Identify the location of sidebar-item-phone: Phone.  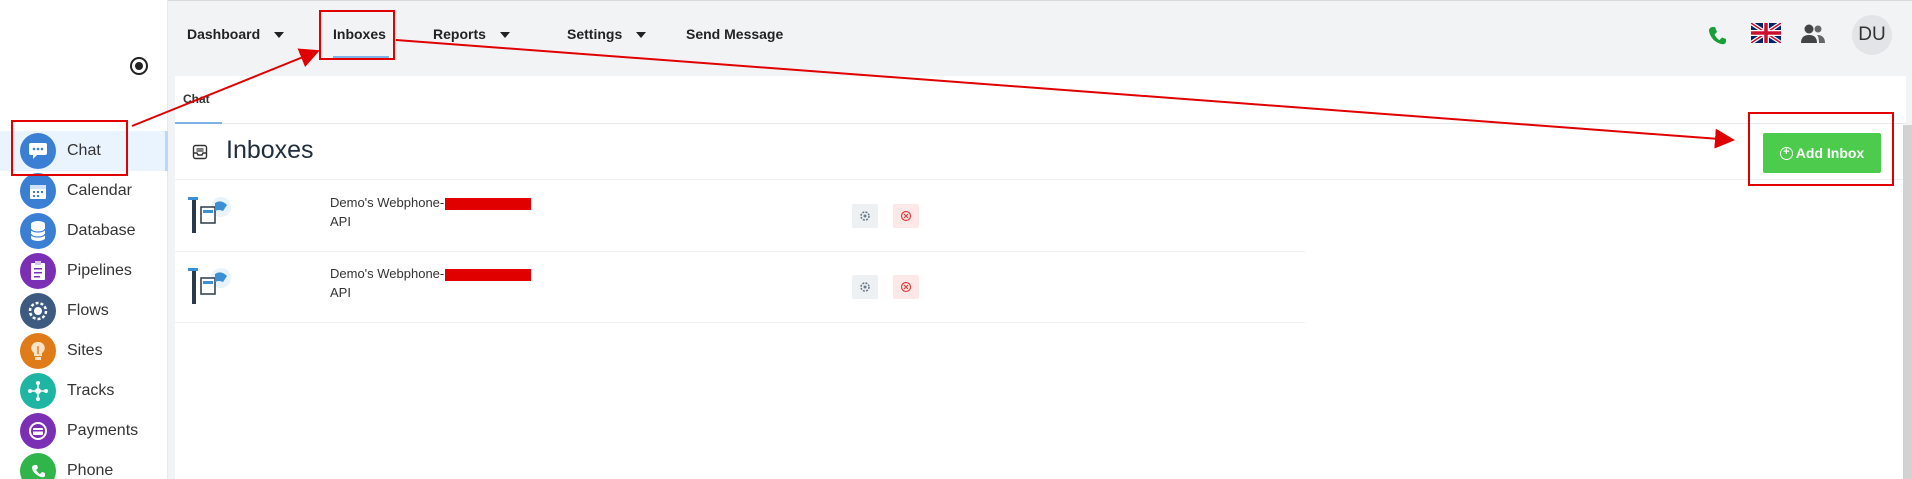
(84, 465).